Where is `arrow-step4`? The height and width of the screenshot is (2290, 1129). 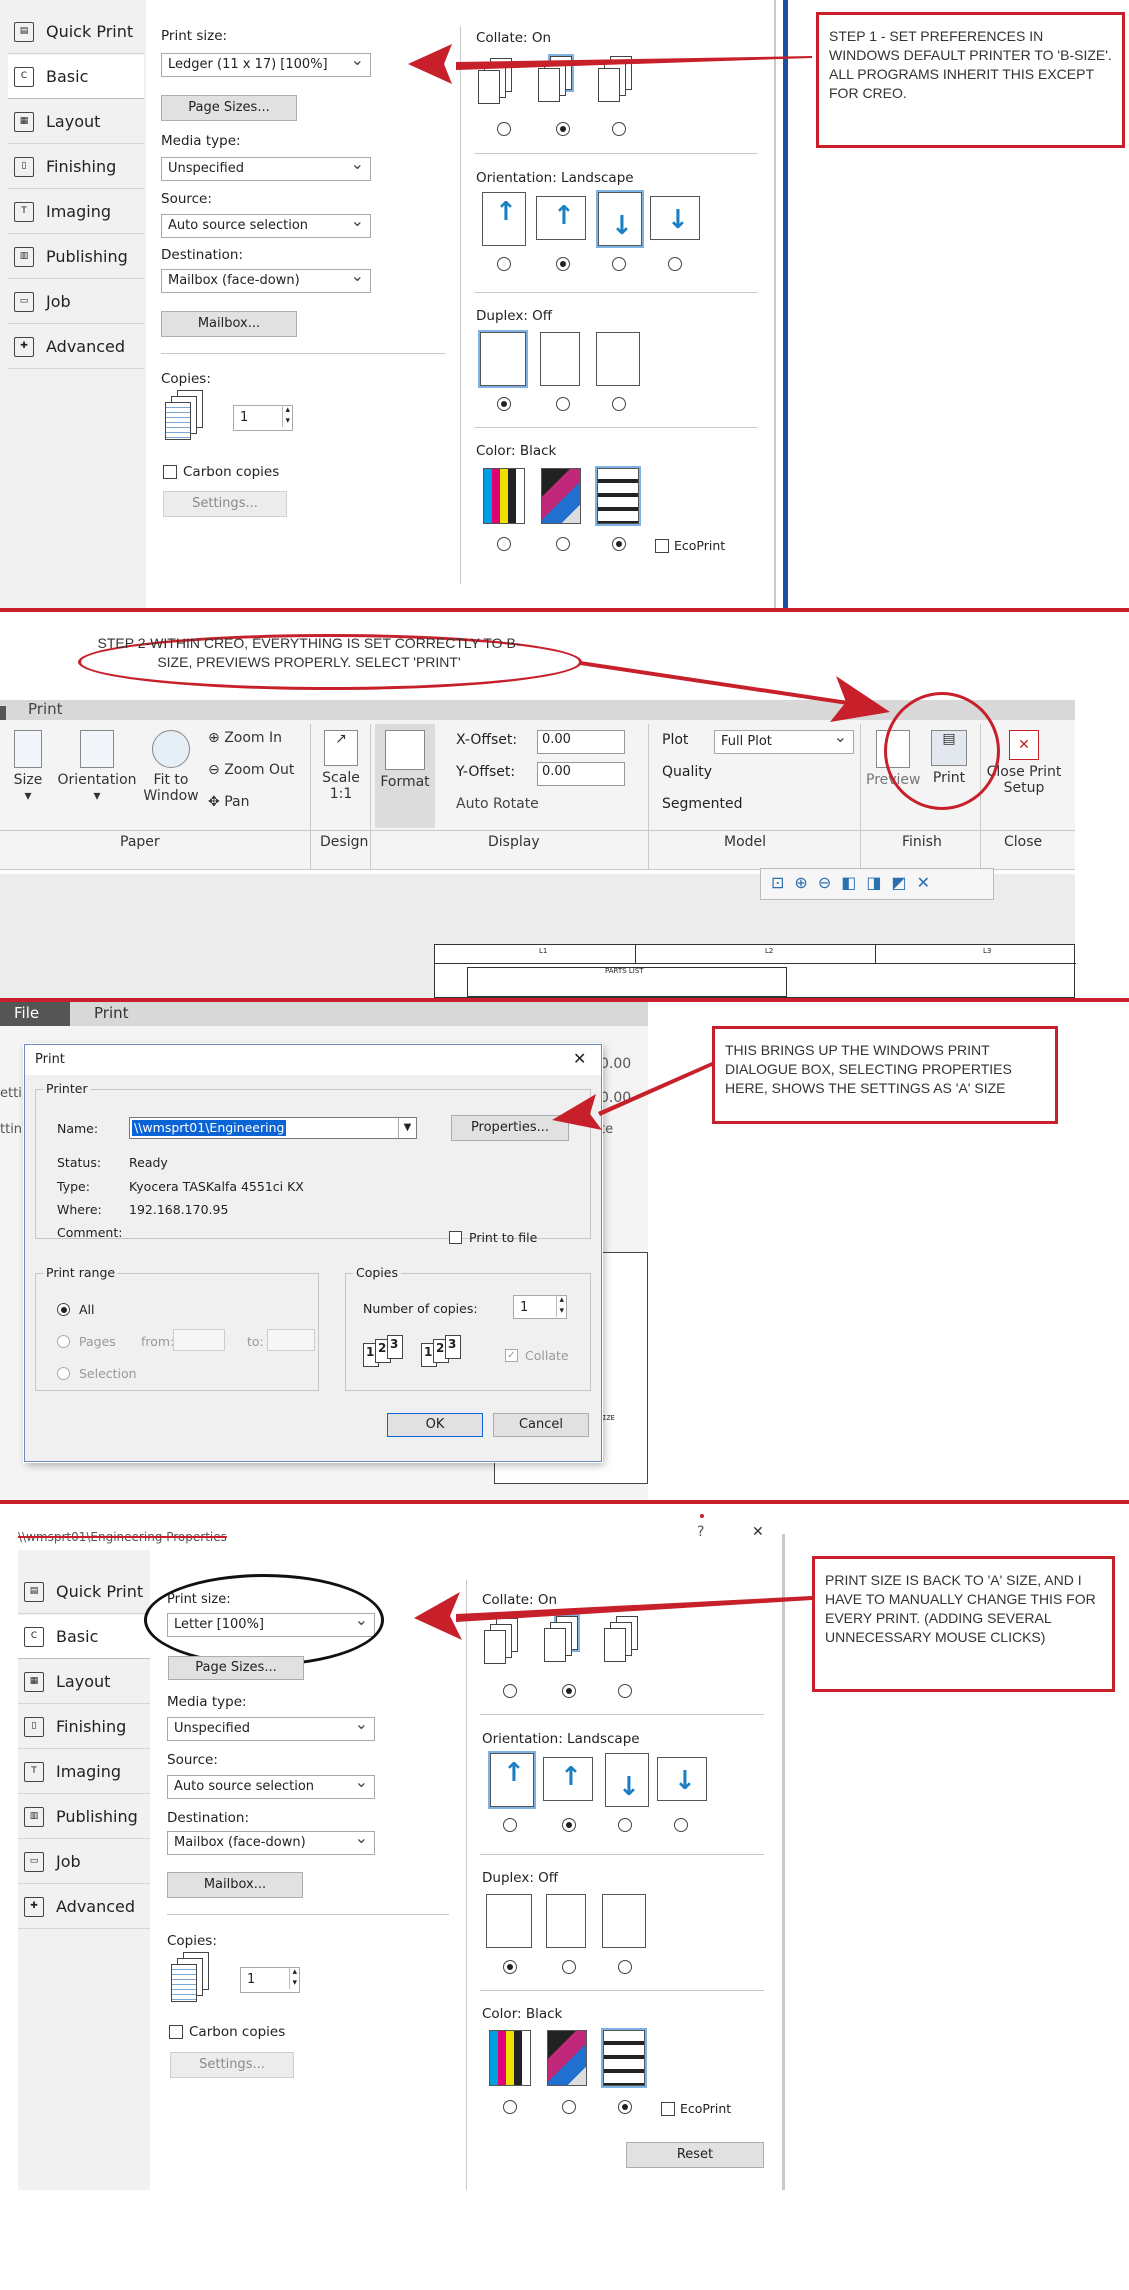 arrow-step4 is located at coordinates (613, 1616).